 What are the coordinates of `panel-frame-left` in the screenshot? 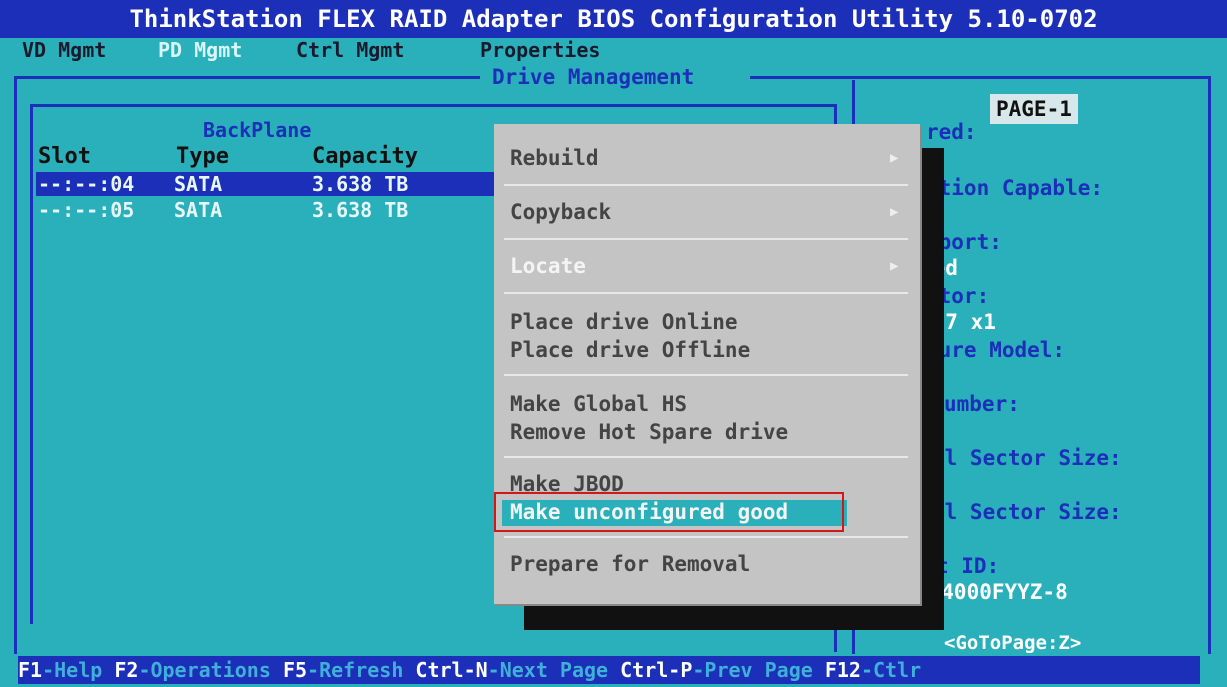 It's located at (31, 364).